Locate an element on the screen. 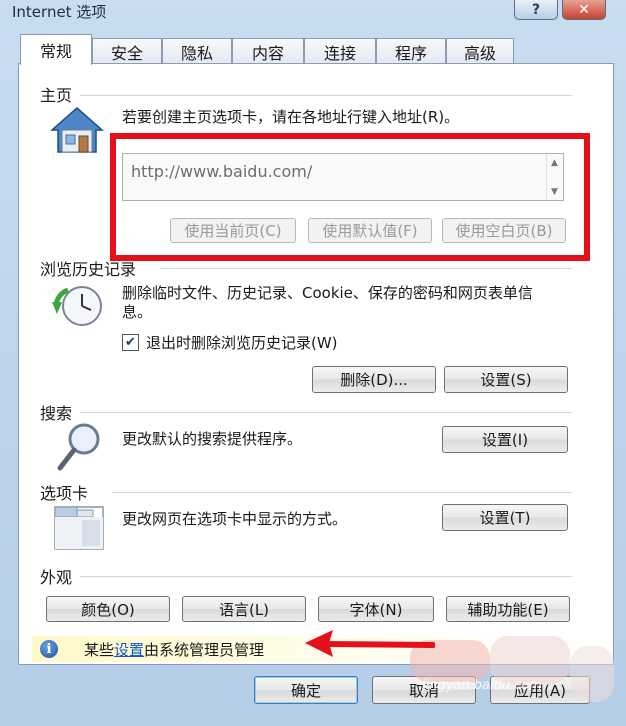 The height and width of the screenshot is (726, 626). tab-privacy: 隐私 is located at coordinates (197, 51).